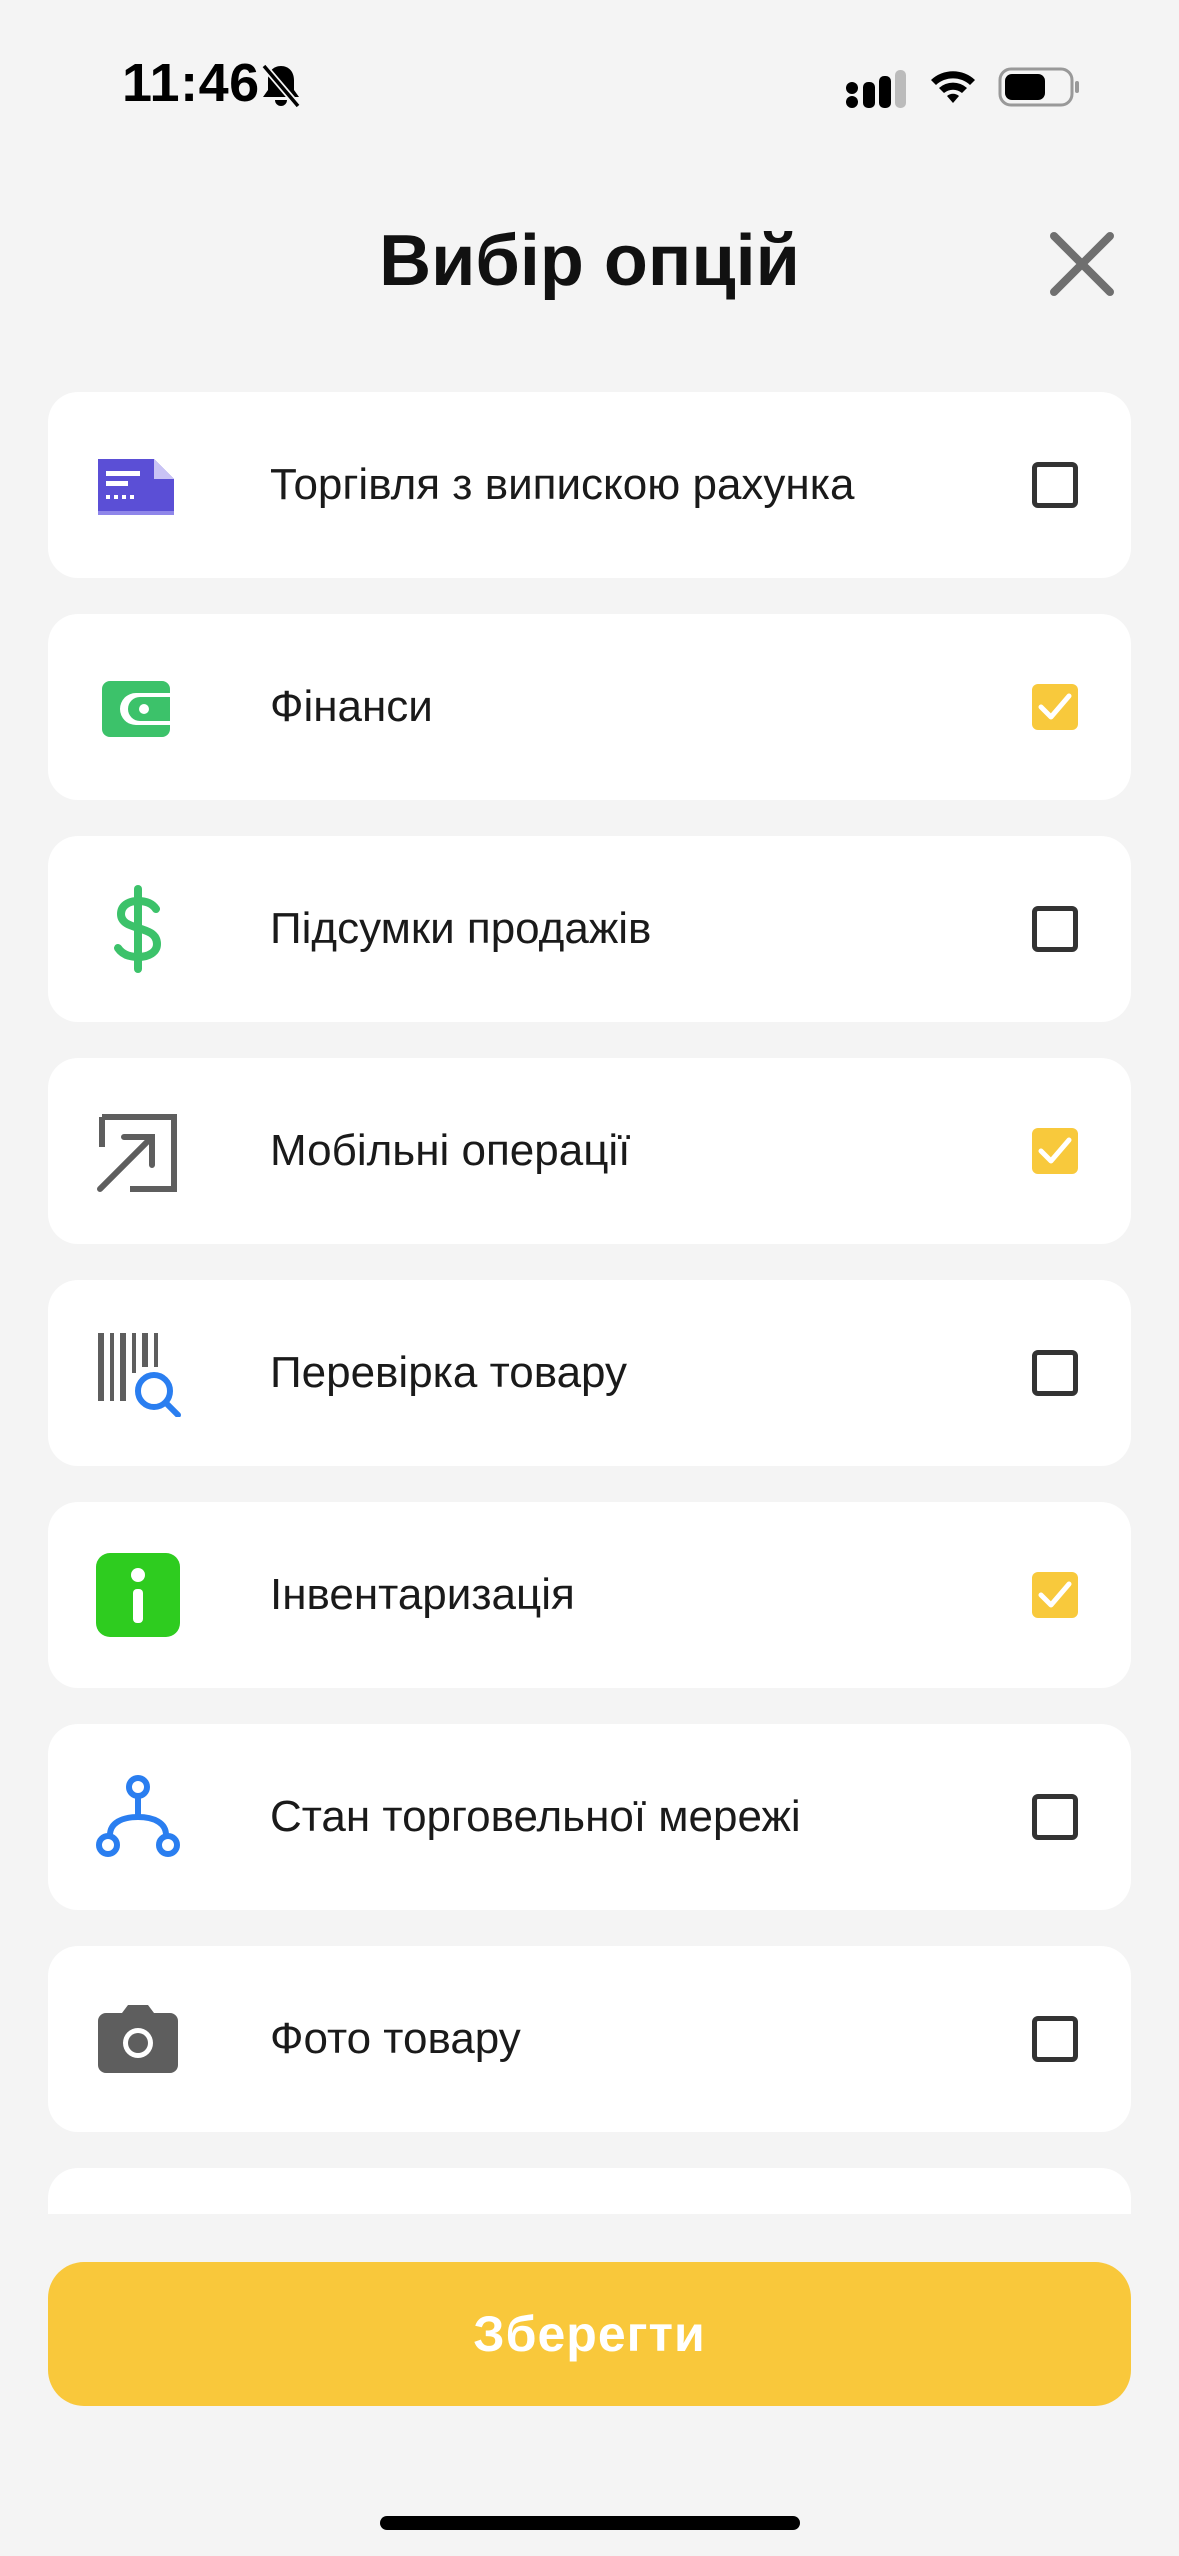 This screenshot has width=1179, height=2556. I want to click on option-item-mobile-operations: Мобільні операції, so click(589, 1151).